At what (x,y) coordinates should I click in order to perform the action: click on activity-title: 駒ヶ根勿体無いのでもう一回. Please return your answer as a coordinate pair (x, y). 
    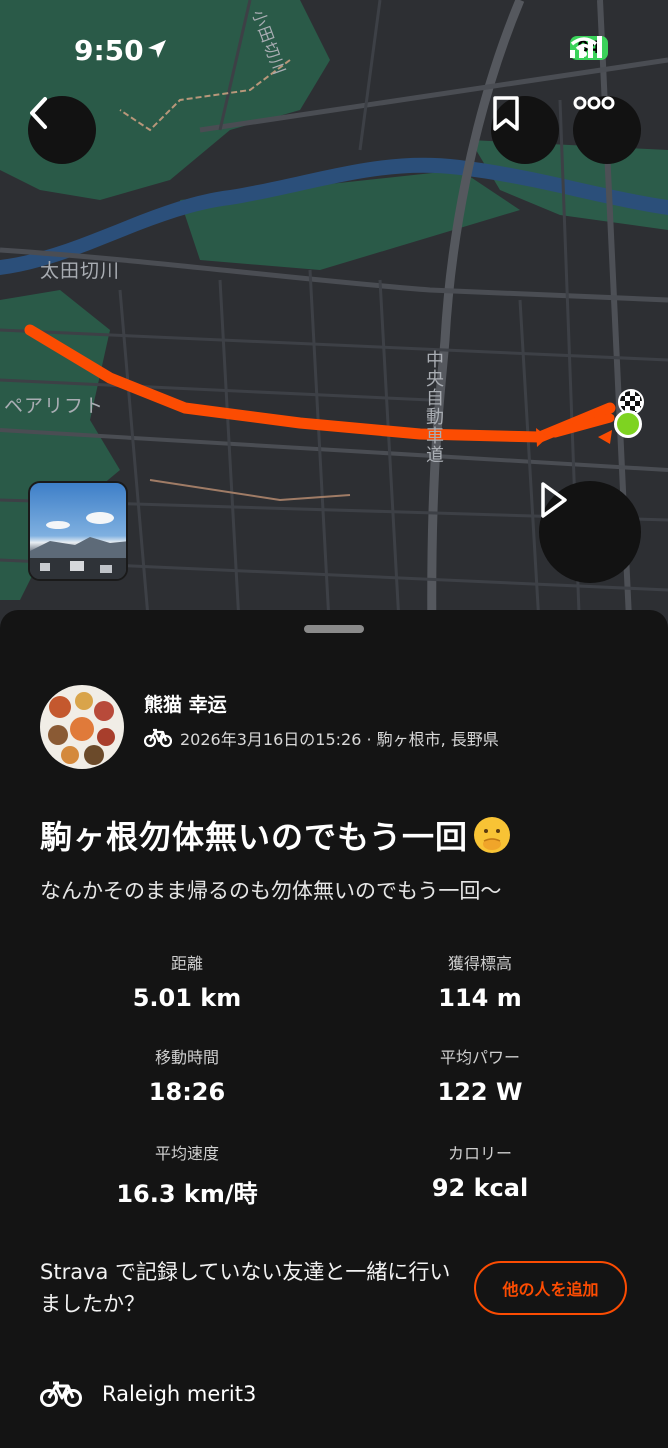
    Looking at the image, I should click on (275, 835).